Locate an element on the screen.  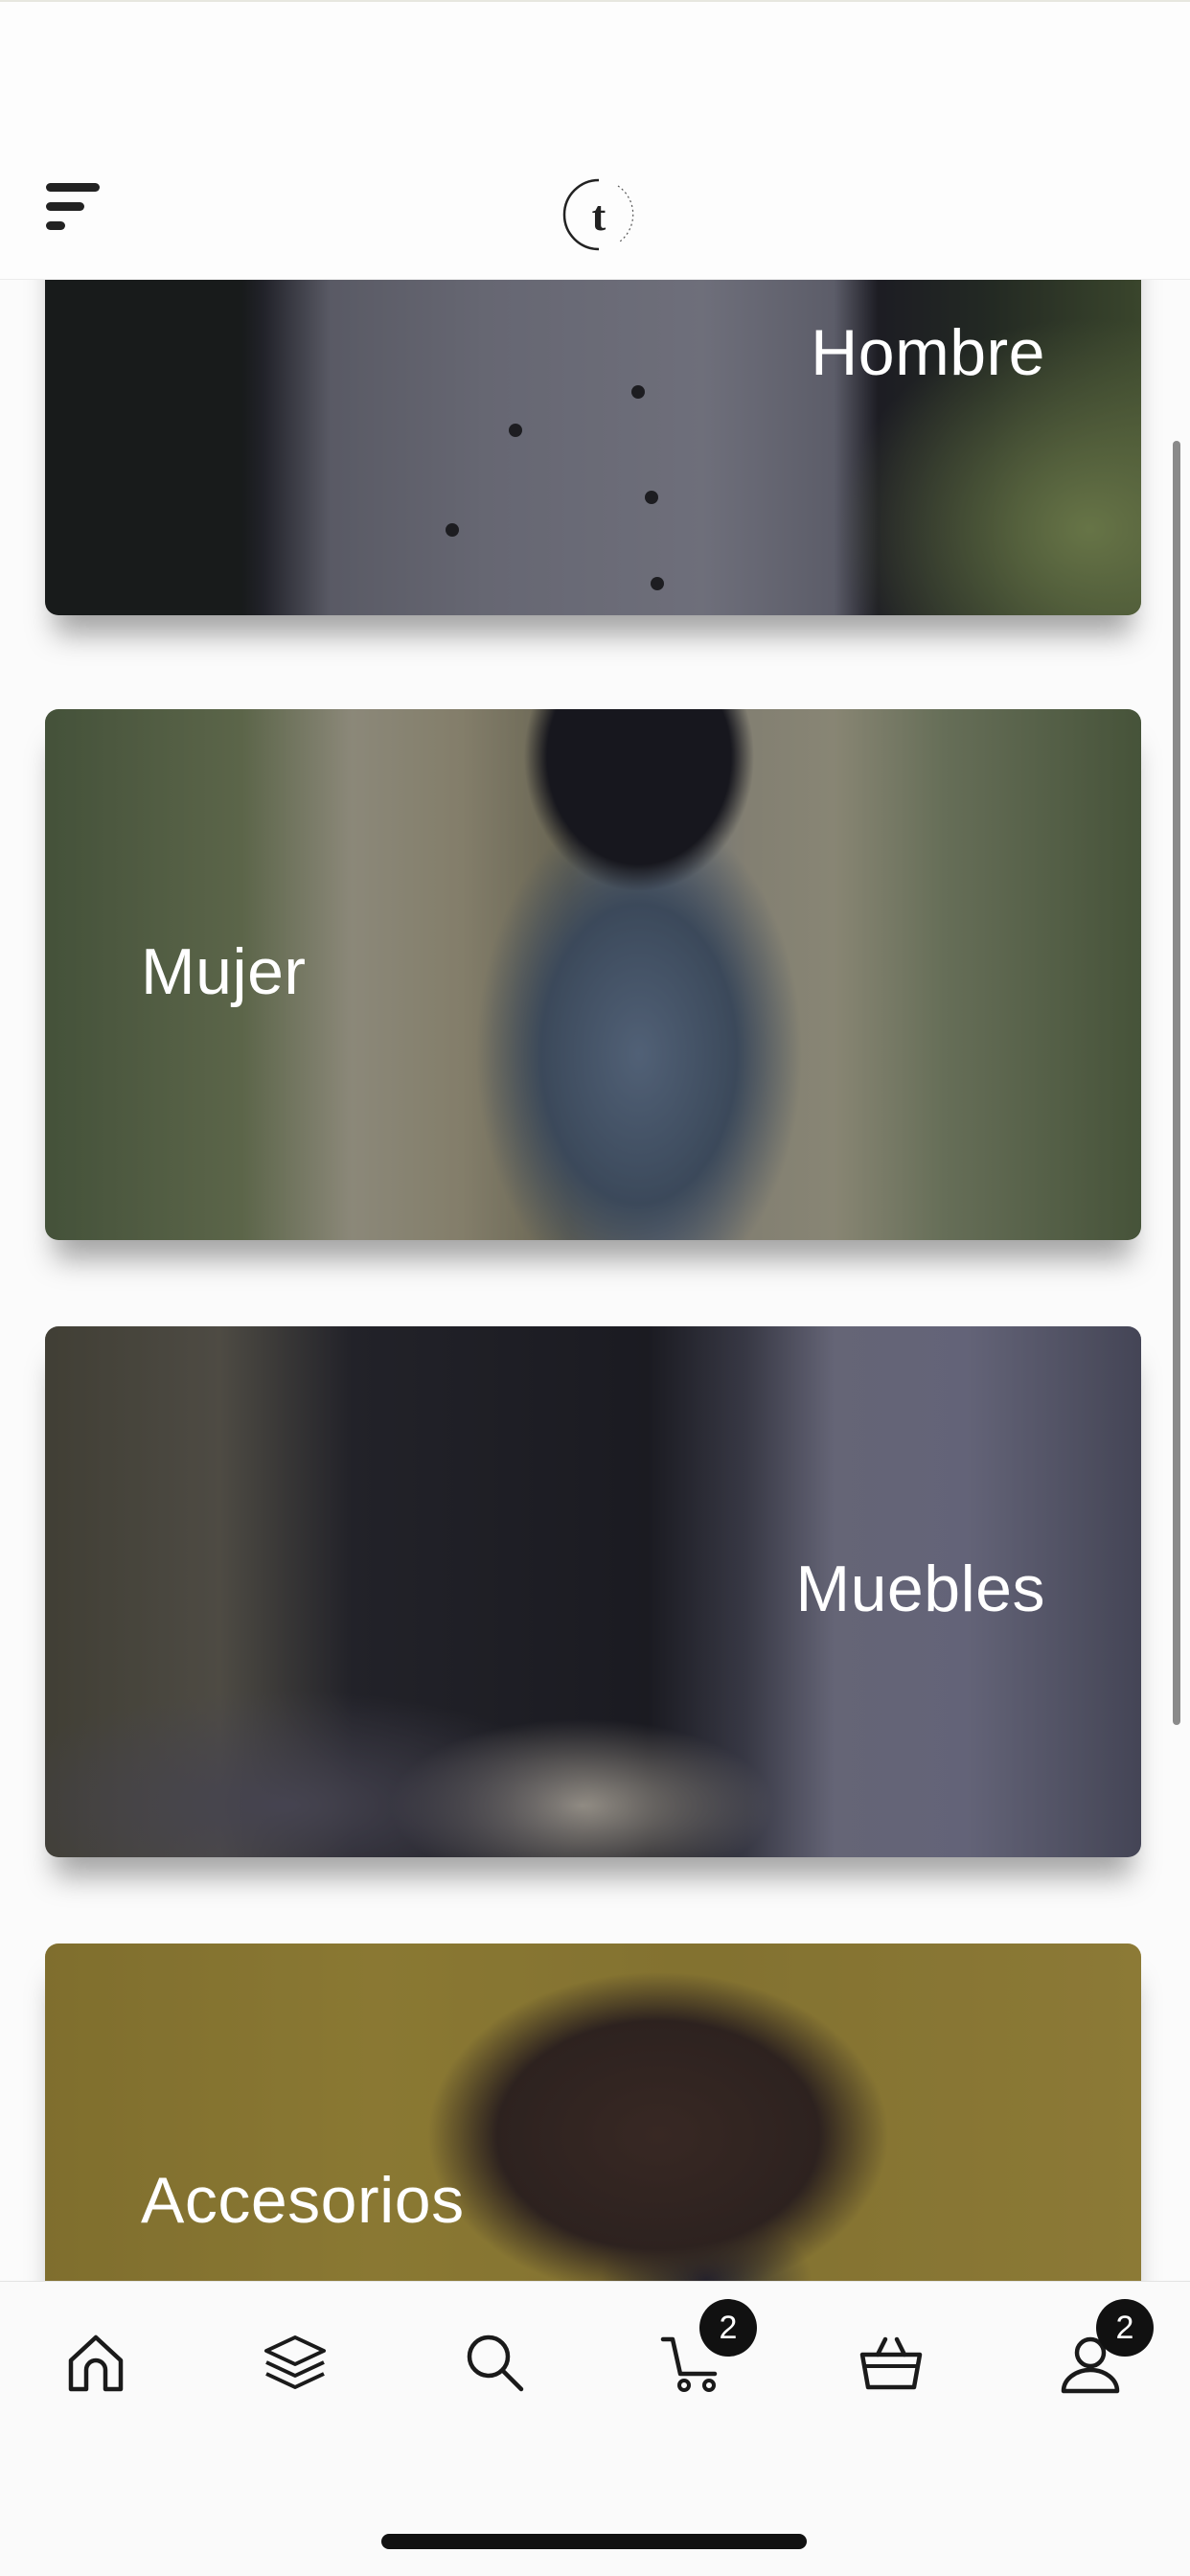
category-label: Muebles is located at coordinates (920, 1588).